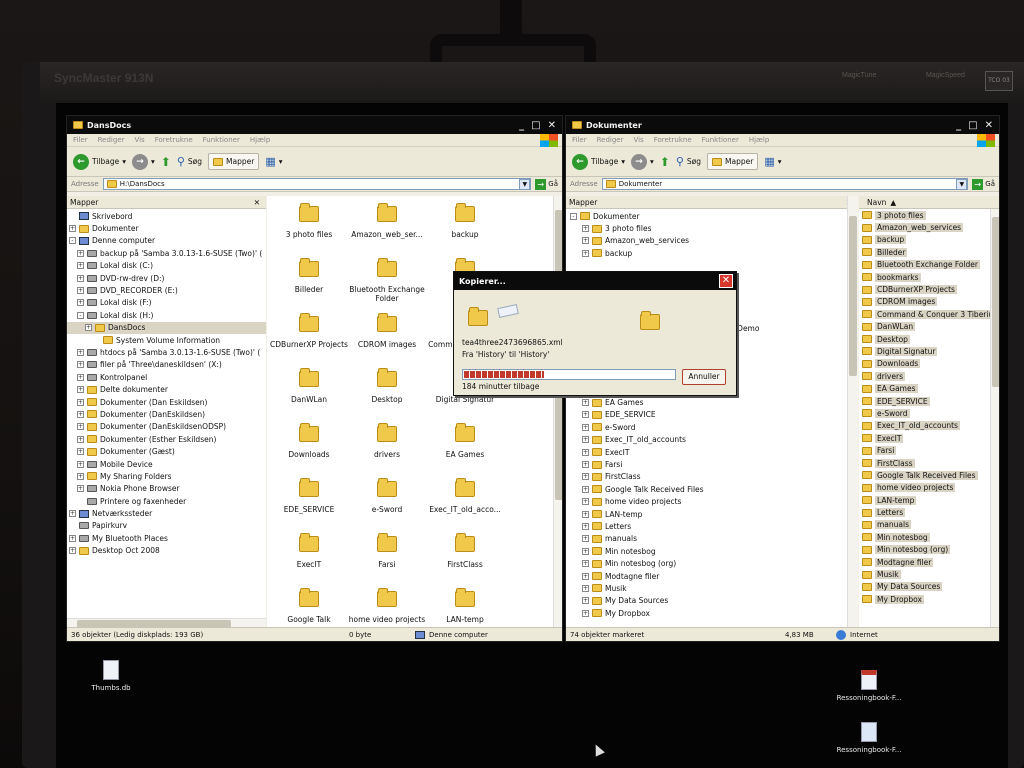  What do you see at coordinates (929, 512) in the screenshot?
I see `list-item: Letters` at bounding box center [929, 512].